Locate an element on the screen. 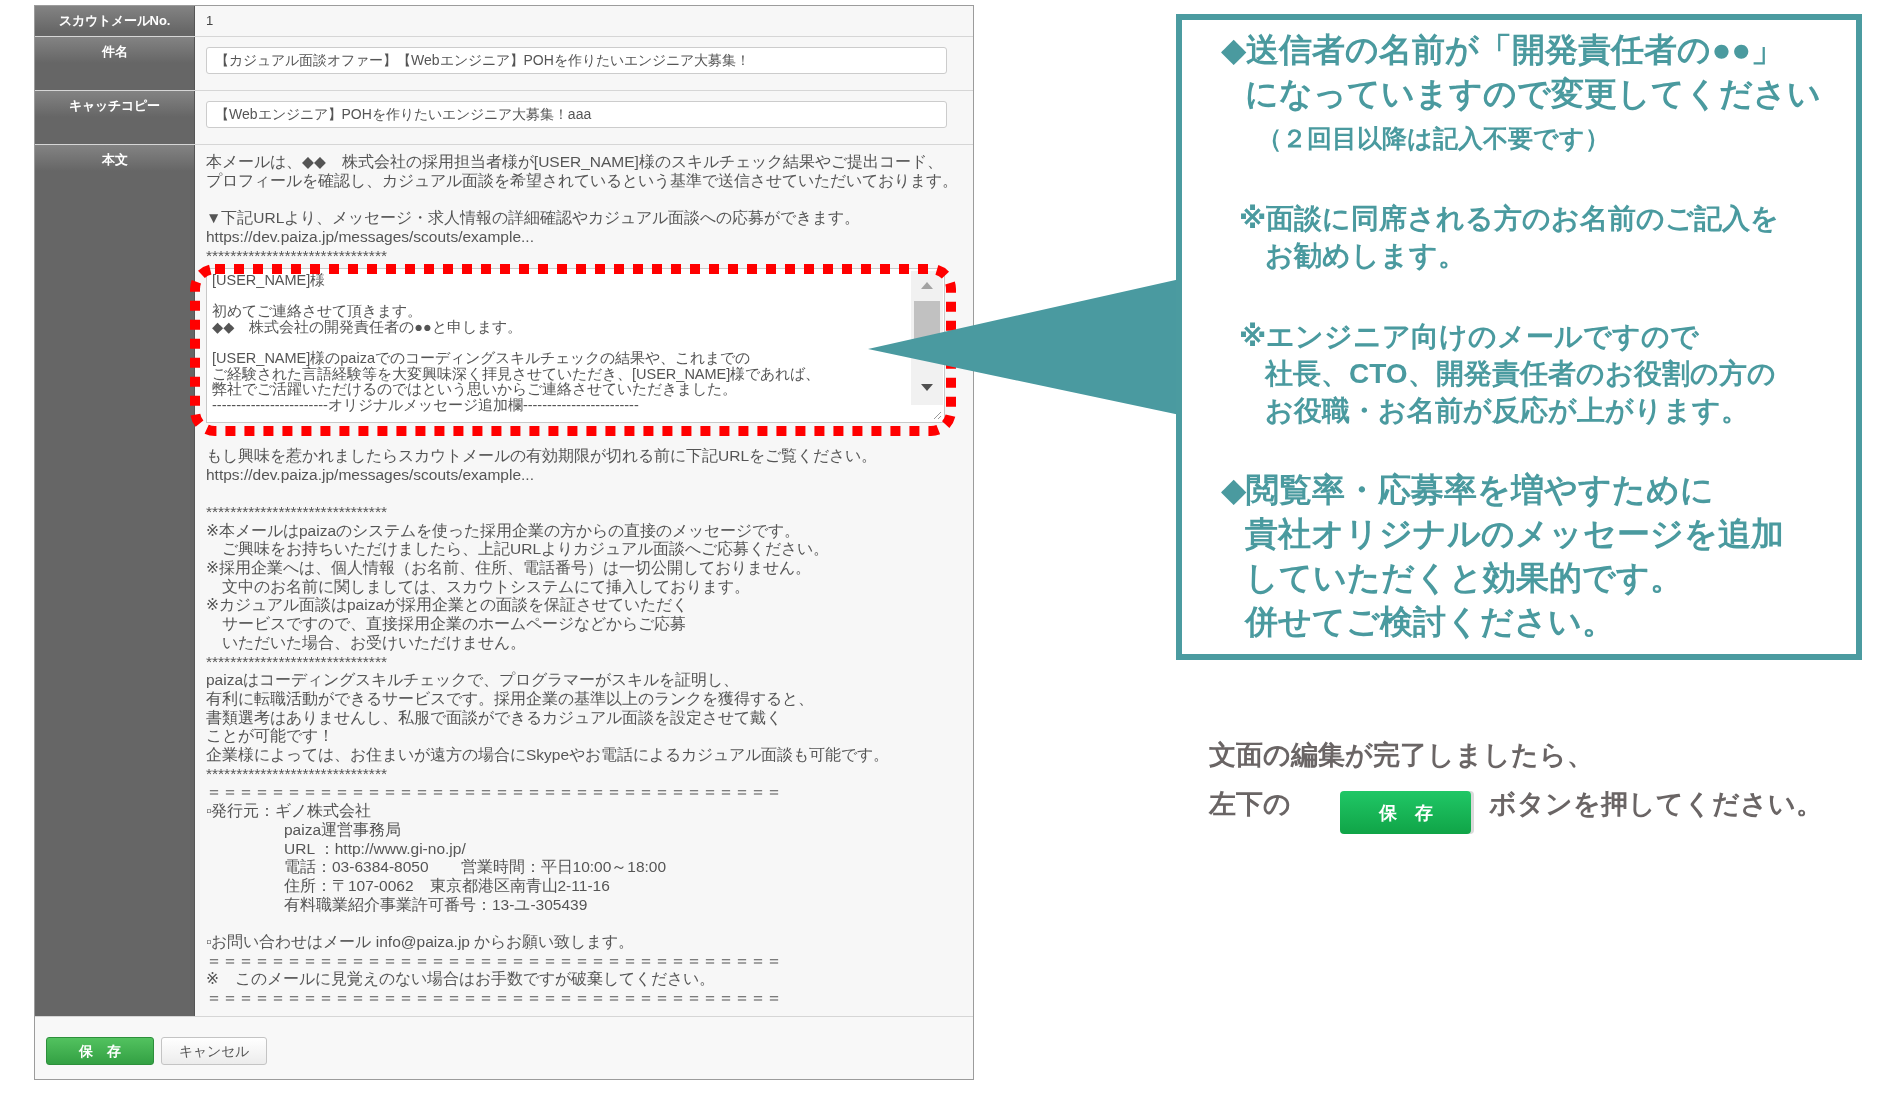 This screenshot has width=1886, height=1095. body-text-line: いただいた場合、お受けいただけません。 is located at coordinates (373, 643).